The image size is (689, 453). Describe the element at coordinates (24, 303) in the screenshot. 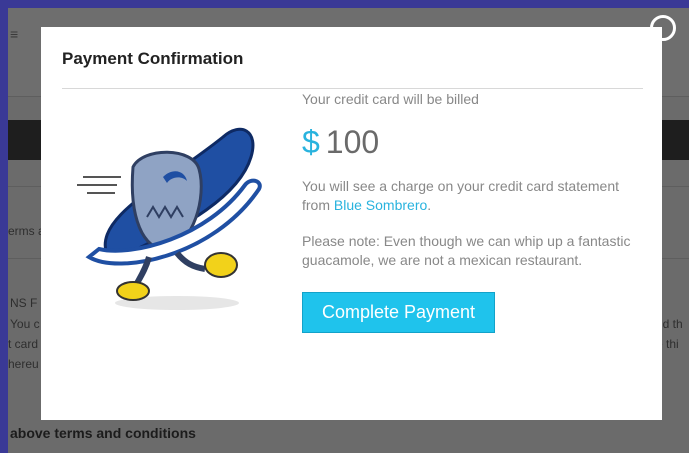

I see `background-text: NS F` at that location.